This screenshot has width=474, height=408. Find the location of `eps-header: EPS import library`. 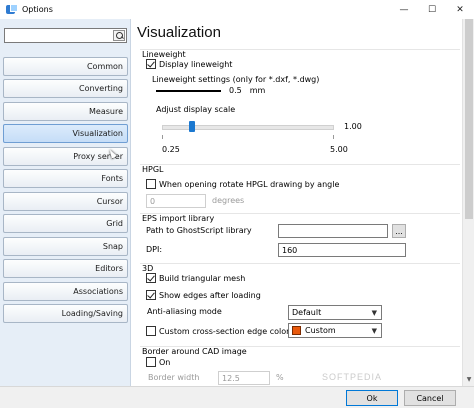

eps-header: EPS import library is located at coordinates (178, 218).